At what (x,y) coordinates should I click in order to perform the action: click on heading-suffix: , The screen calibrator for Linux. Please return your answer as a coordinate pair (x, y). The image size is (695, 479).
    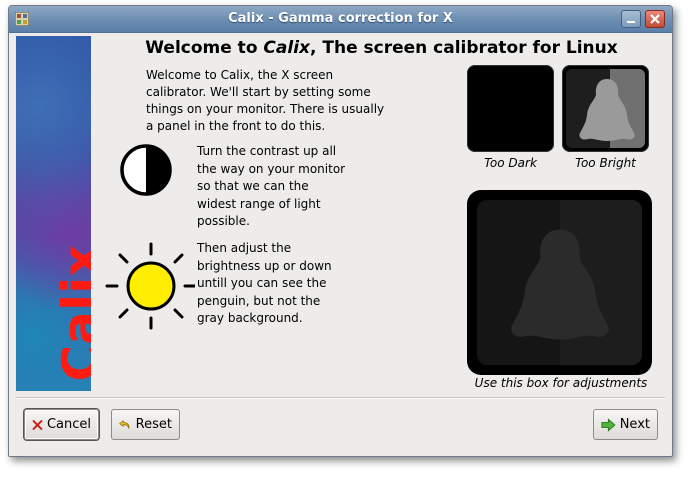
    Looking at the image, I should click on (464, 48).